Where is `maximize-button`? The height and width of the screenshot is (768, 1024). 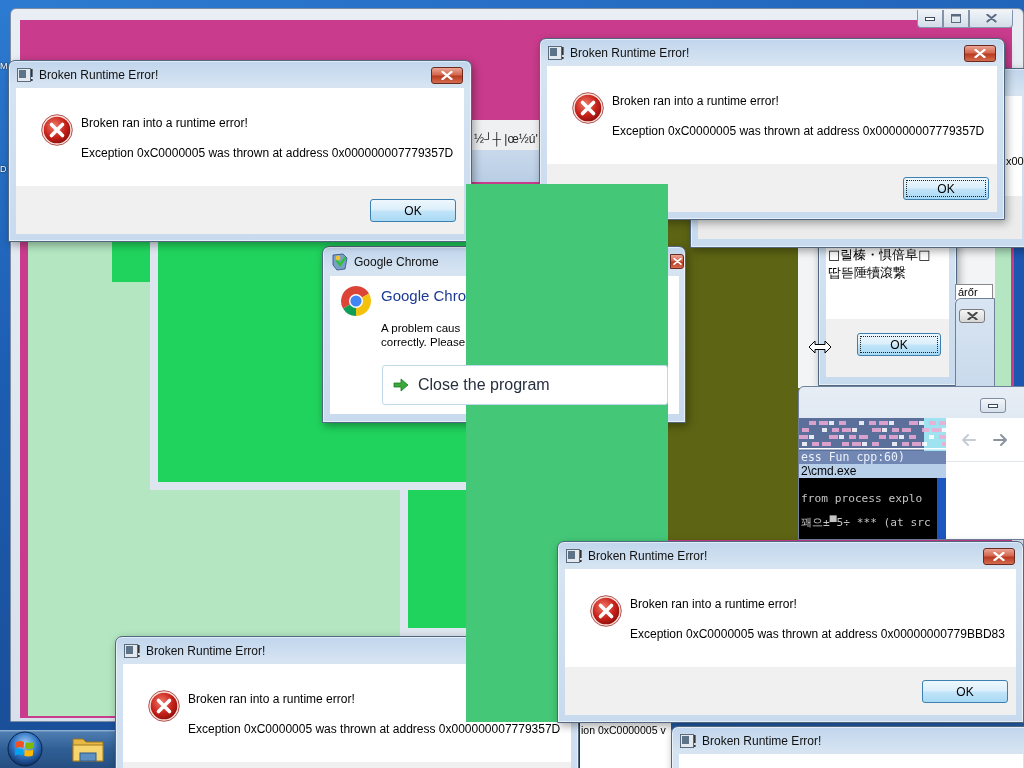
maximize-button is located at coordinates (956, 19).